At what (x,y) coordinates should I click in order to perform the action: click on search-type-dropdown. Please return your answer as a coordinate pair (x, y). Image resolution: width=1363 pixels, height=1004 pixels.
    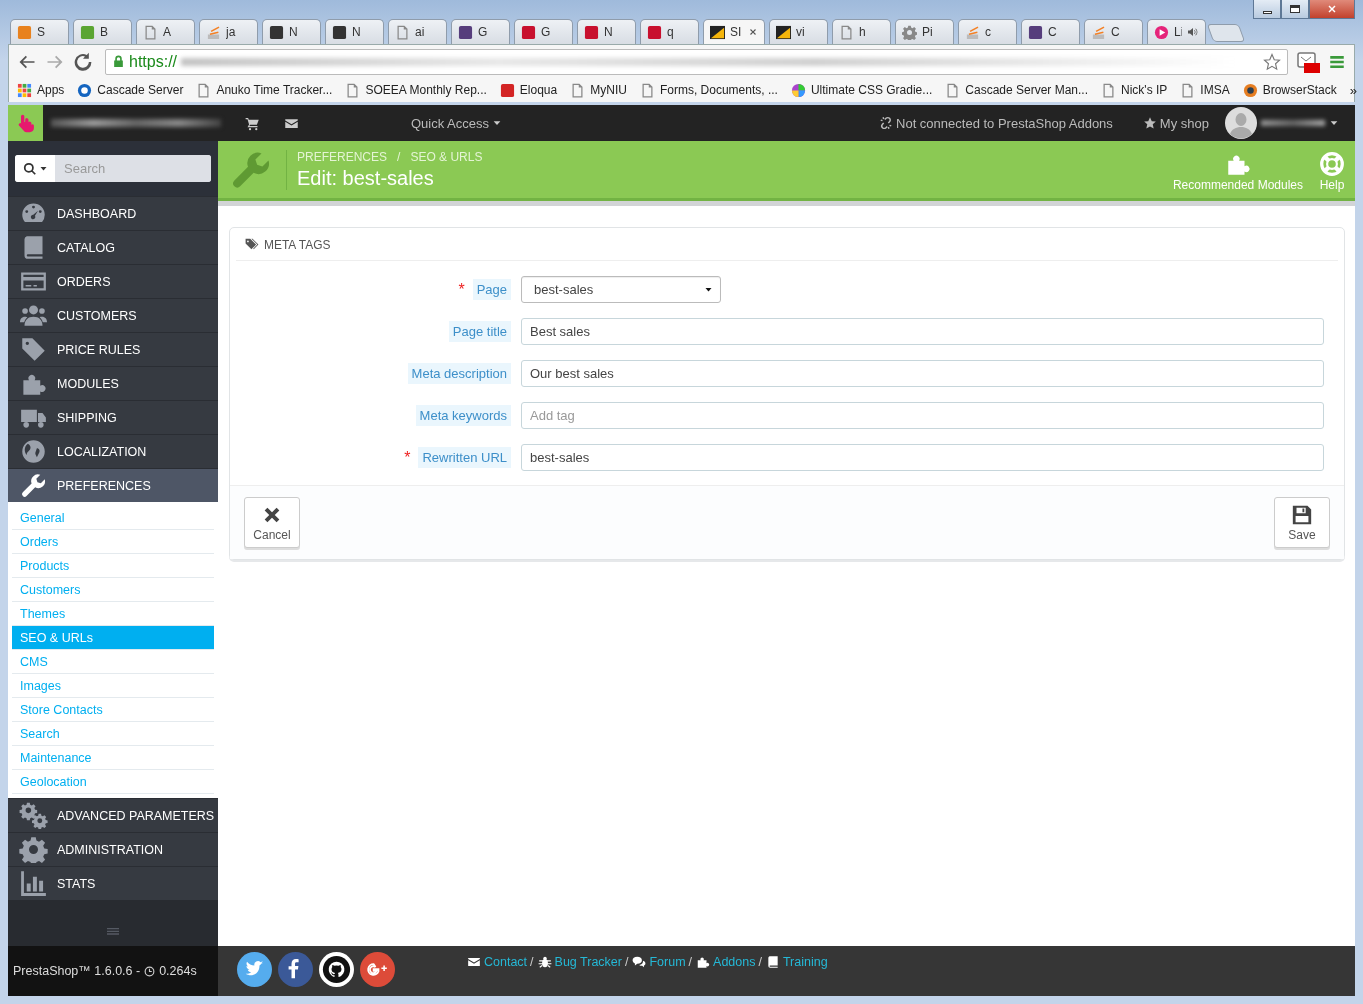
    Looking at the image, I should click on (35, 168).